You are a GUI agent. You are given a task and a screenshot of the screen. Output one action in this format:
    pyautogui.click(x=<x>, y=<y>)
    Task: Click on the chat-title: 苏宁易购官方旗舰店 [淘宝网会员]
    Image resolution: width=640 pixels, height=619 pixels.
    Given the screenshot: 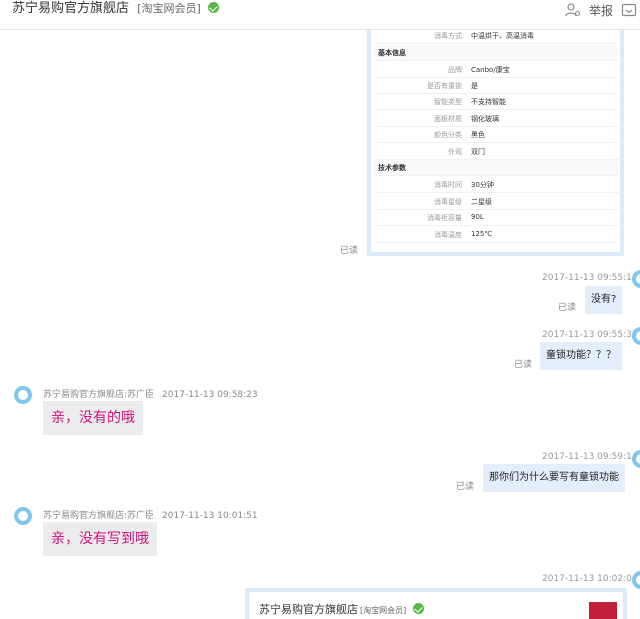 What is the action you would take?
    pyautogui.click(x=115, y=8)
    